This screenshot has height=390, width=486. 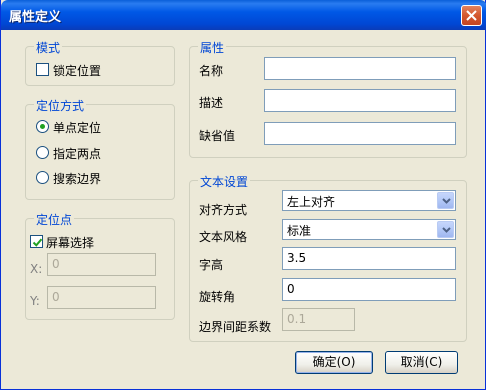 I want to click on radio-single-point-label: 单点定位, so click(x=77, y=128).